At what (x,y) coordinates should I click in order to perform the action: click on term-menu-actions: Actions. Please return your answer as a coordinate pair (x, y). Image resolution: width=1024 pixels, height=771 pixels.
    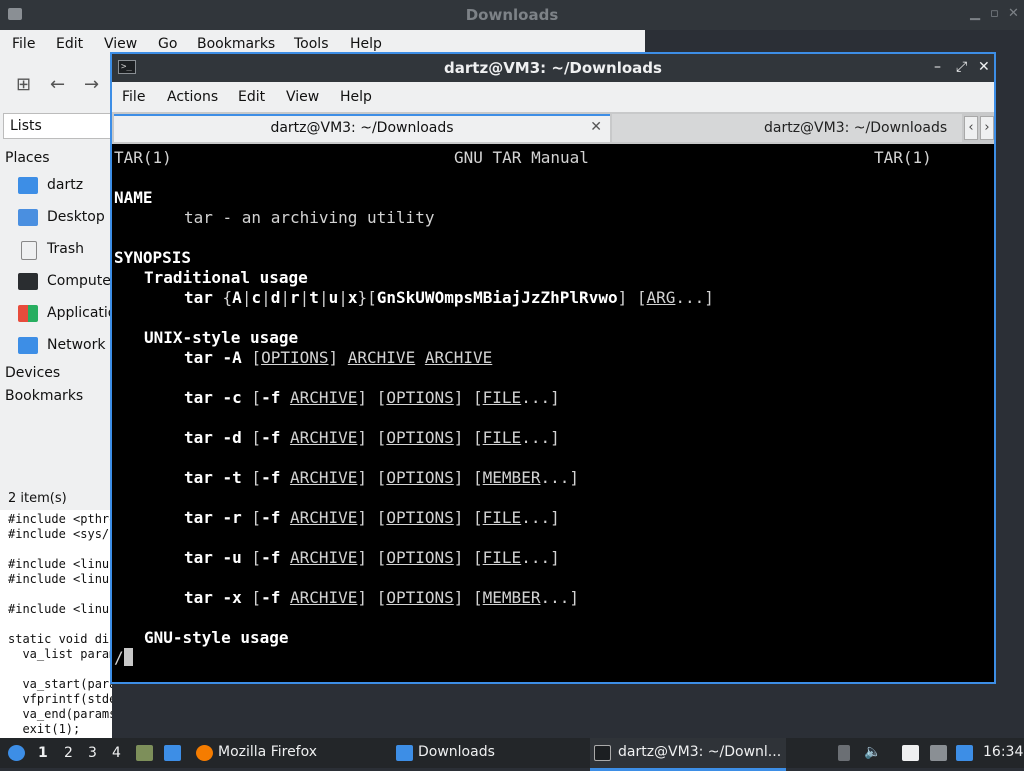
    Looking at the image, I should click on (192, 97).